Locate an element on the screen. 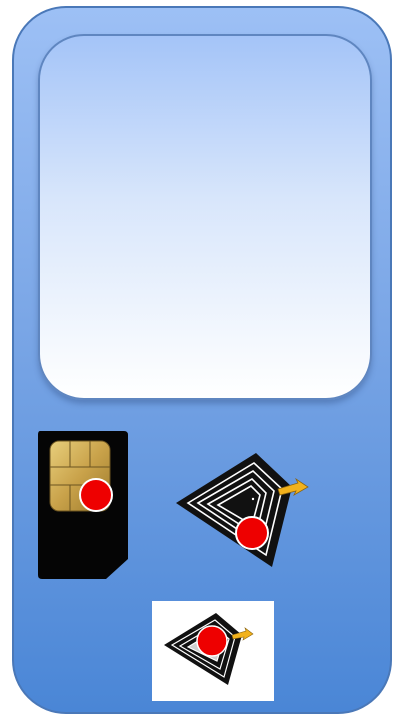 Image resolution: width=394 pixels, height=718 pixels. sim-card-icon is located at coordinates (83, 505).